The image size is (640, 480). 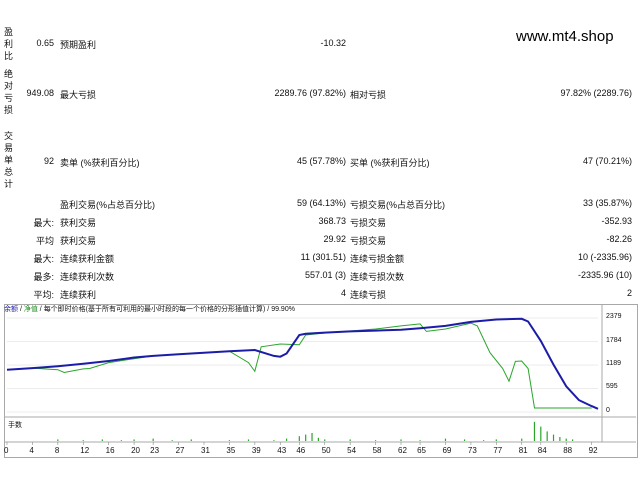 I want to click on x-tick-label: 43, so click(x=282, y=450).